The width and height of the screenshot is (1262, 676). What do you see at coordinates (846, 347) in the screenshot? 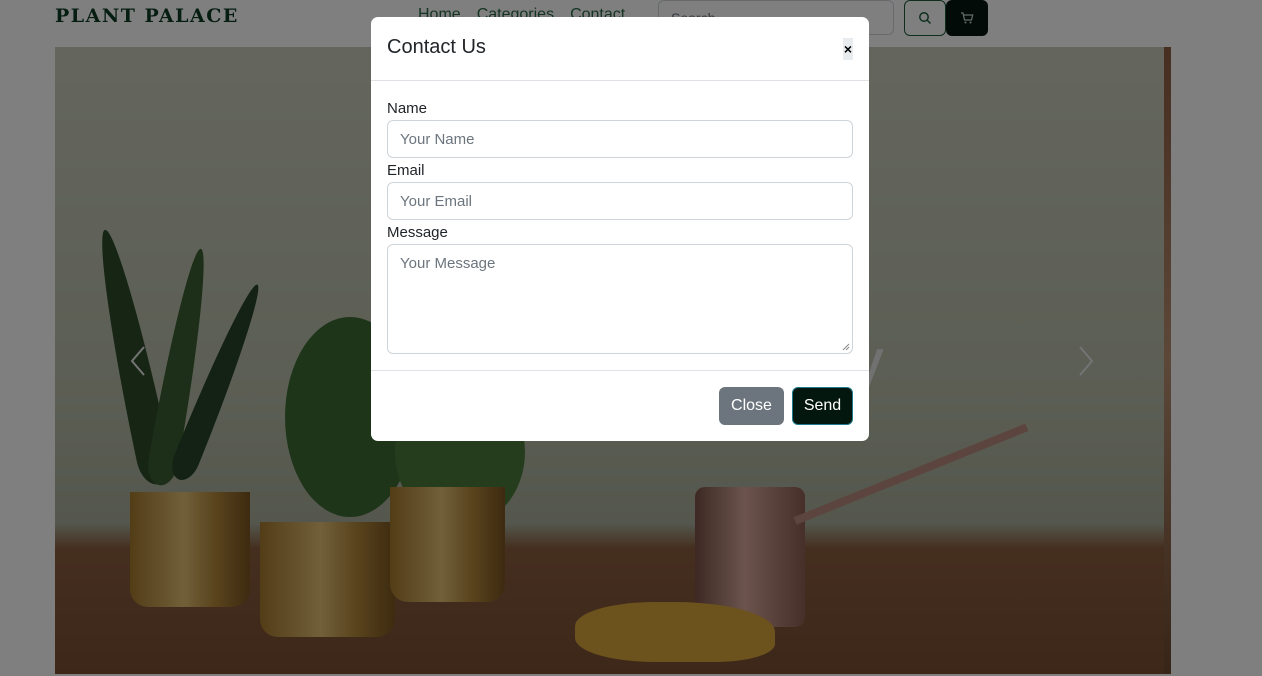
I see `resize-handle-icon` at bounding box center [846, 347].